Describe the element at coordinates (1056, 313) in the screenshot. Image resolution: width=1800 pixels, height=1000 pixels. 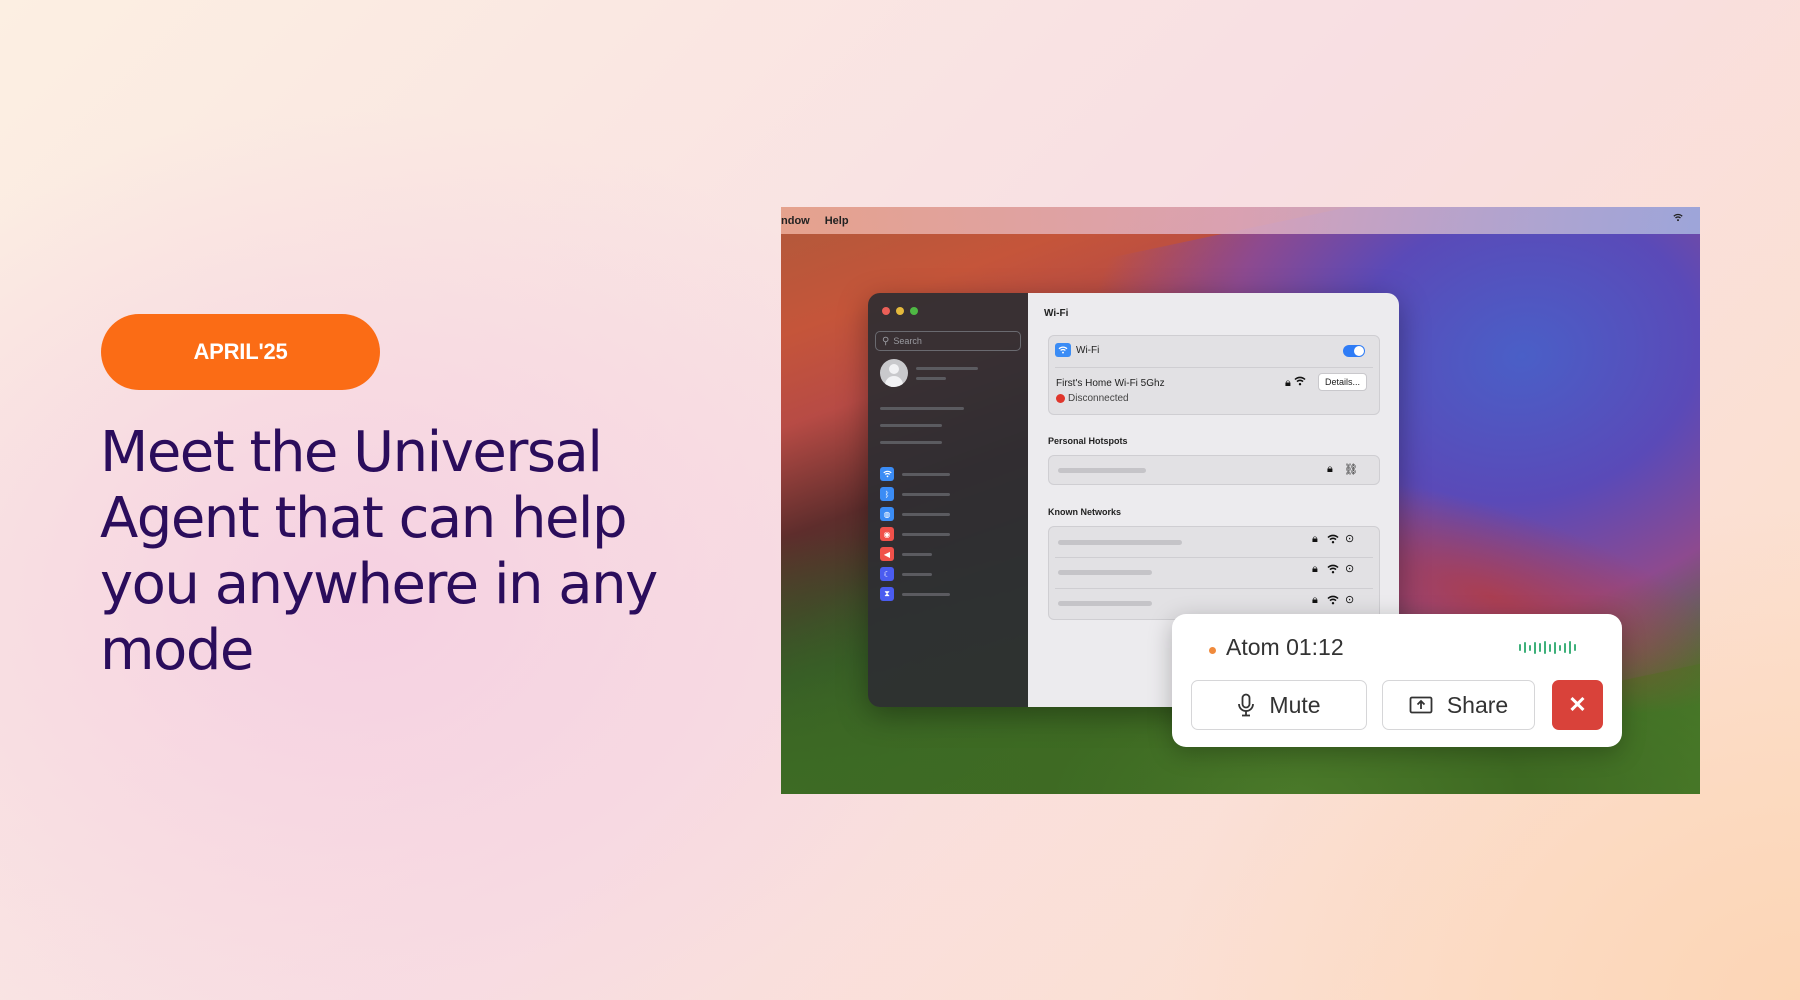
I see `pane-title: Wi-Fi` at that location.